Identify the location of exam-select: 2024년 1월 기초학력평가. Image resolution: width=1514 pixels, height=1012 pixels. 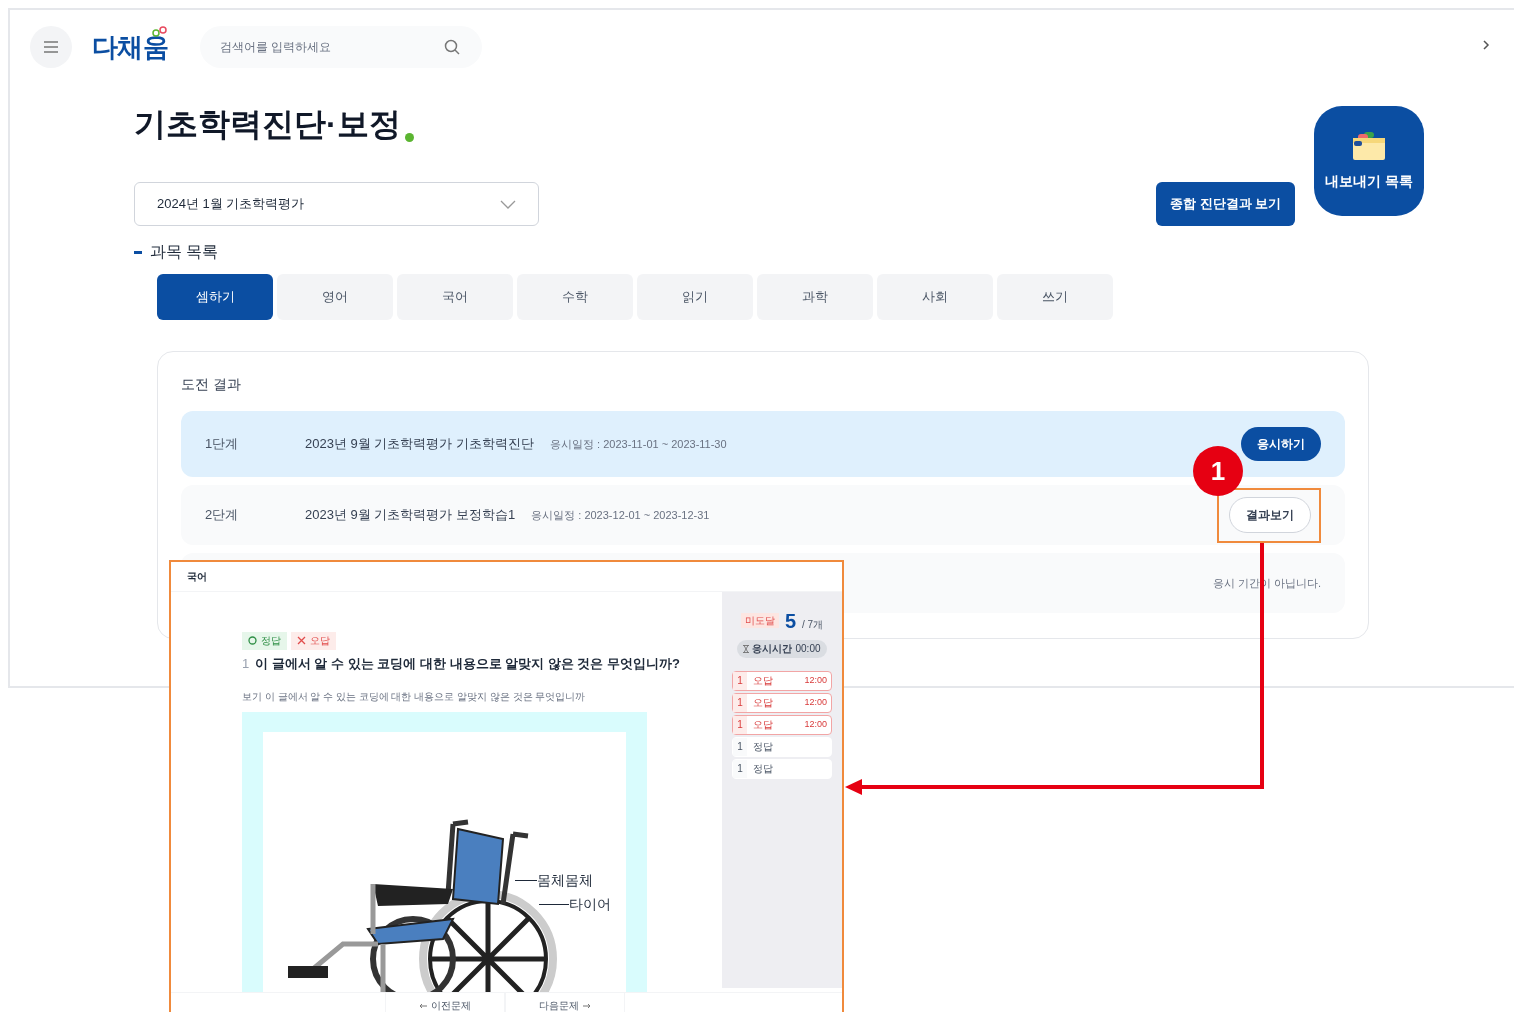
(336, 204).